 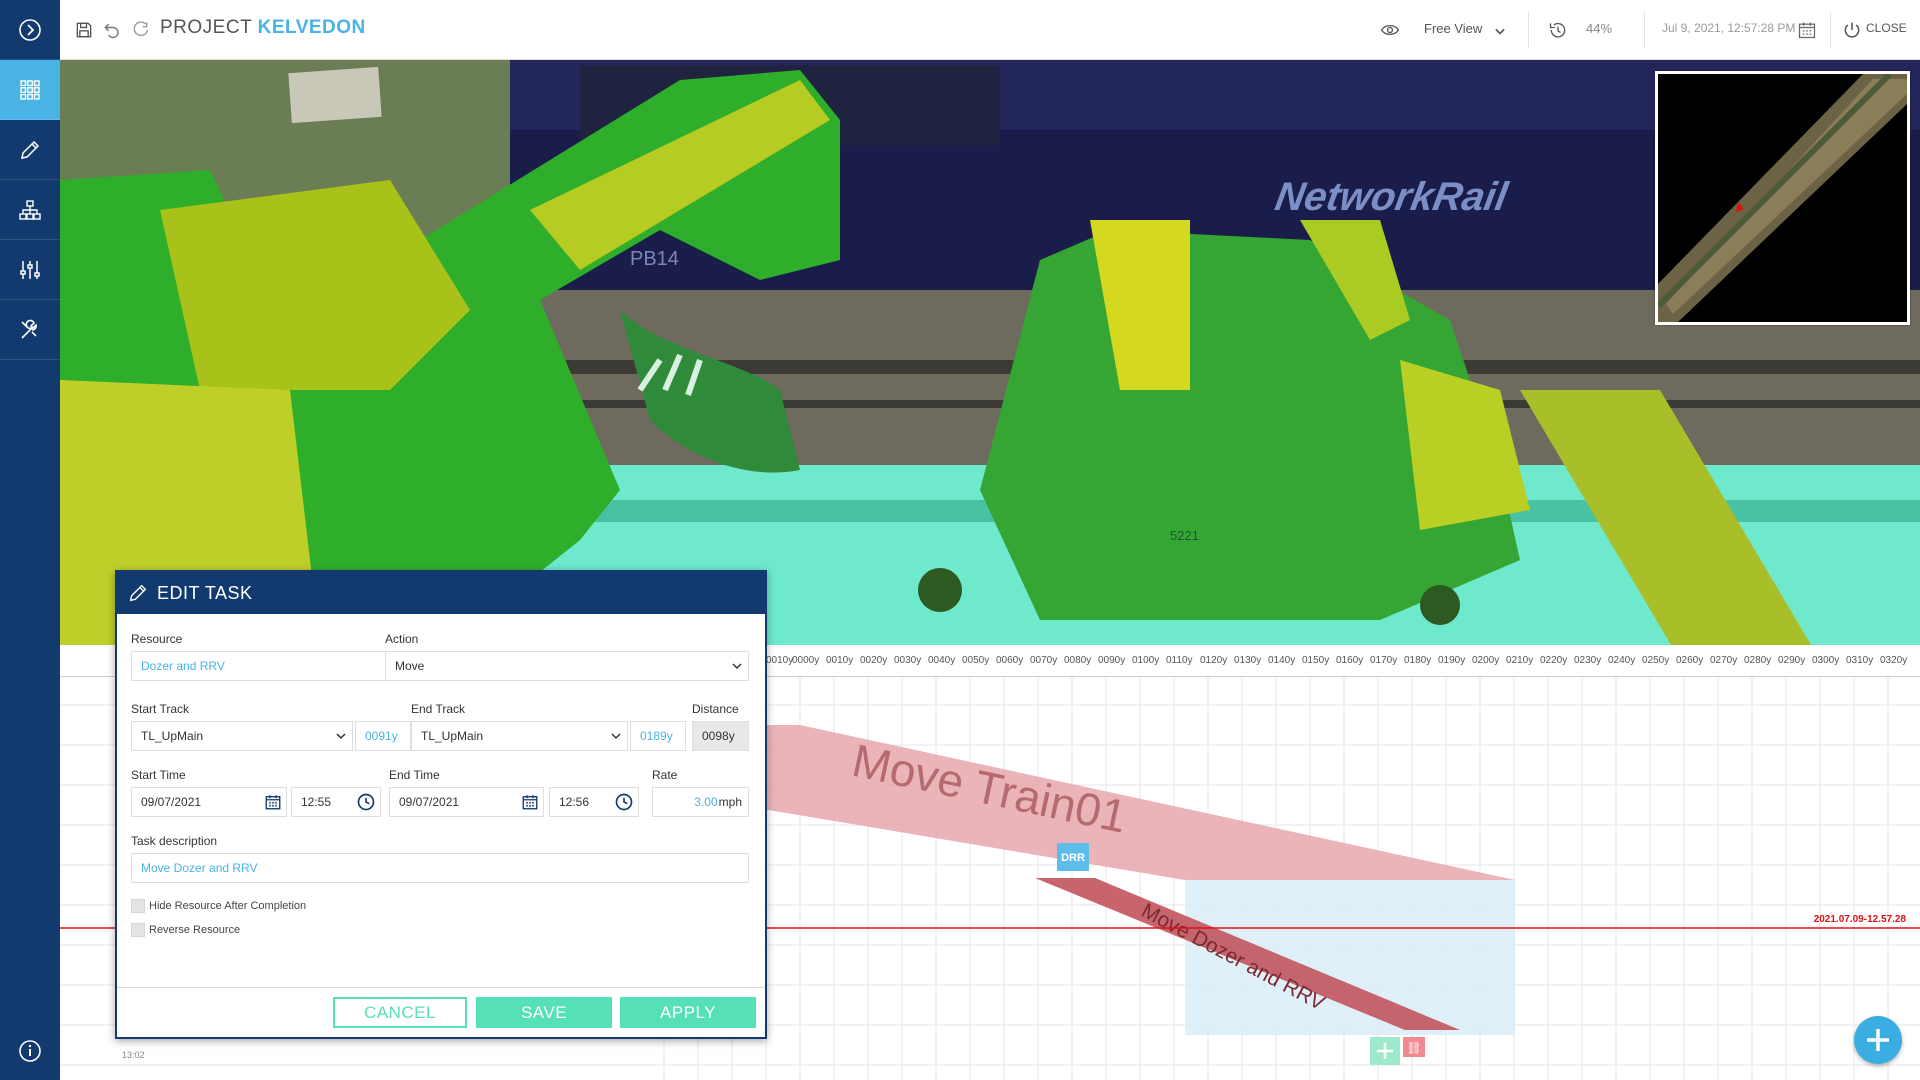 I want to click on sidebar-item-settings, so click(x=30, y=270).